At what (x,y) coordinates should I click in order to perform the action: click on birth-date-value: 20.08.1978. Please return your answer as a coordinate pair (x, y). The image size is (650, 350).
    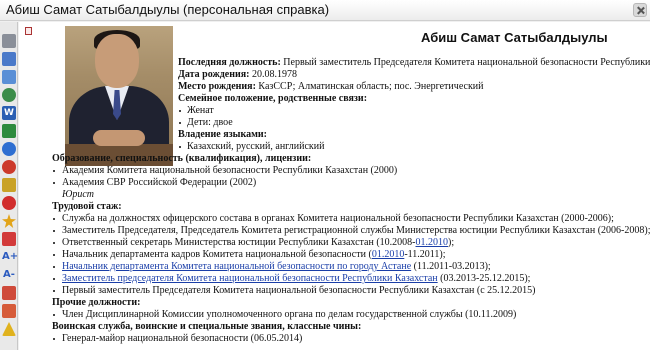
    Looking at the image, I should click on (274, 74).